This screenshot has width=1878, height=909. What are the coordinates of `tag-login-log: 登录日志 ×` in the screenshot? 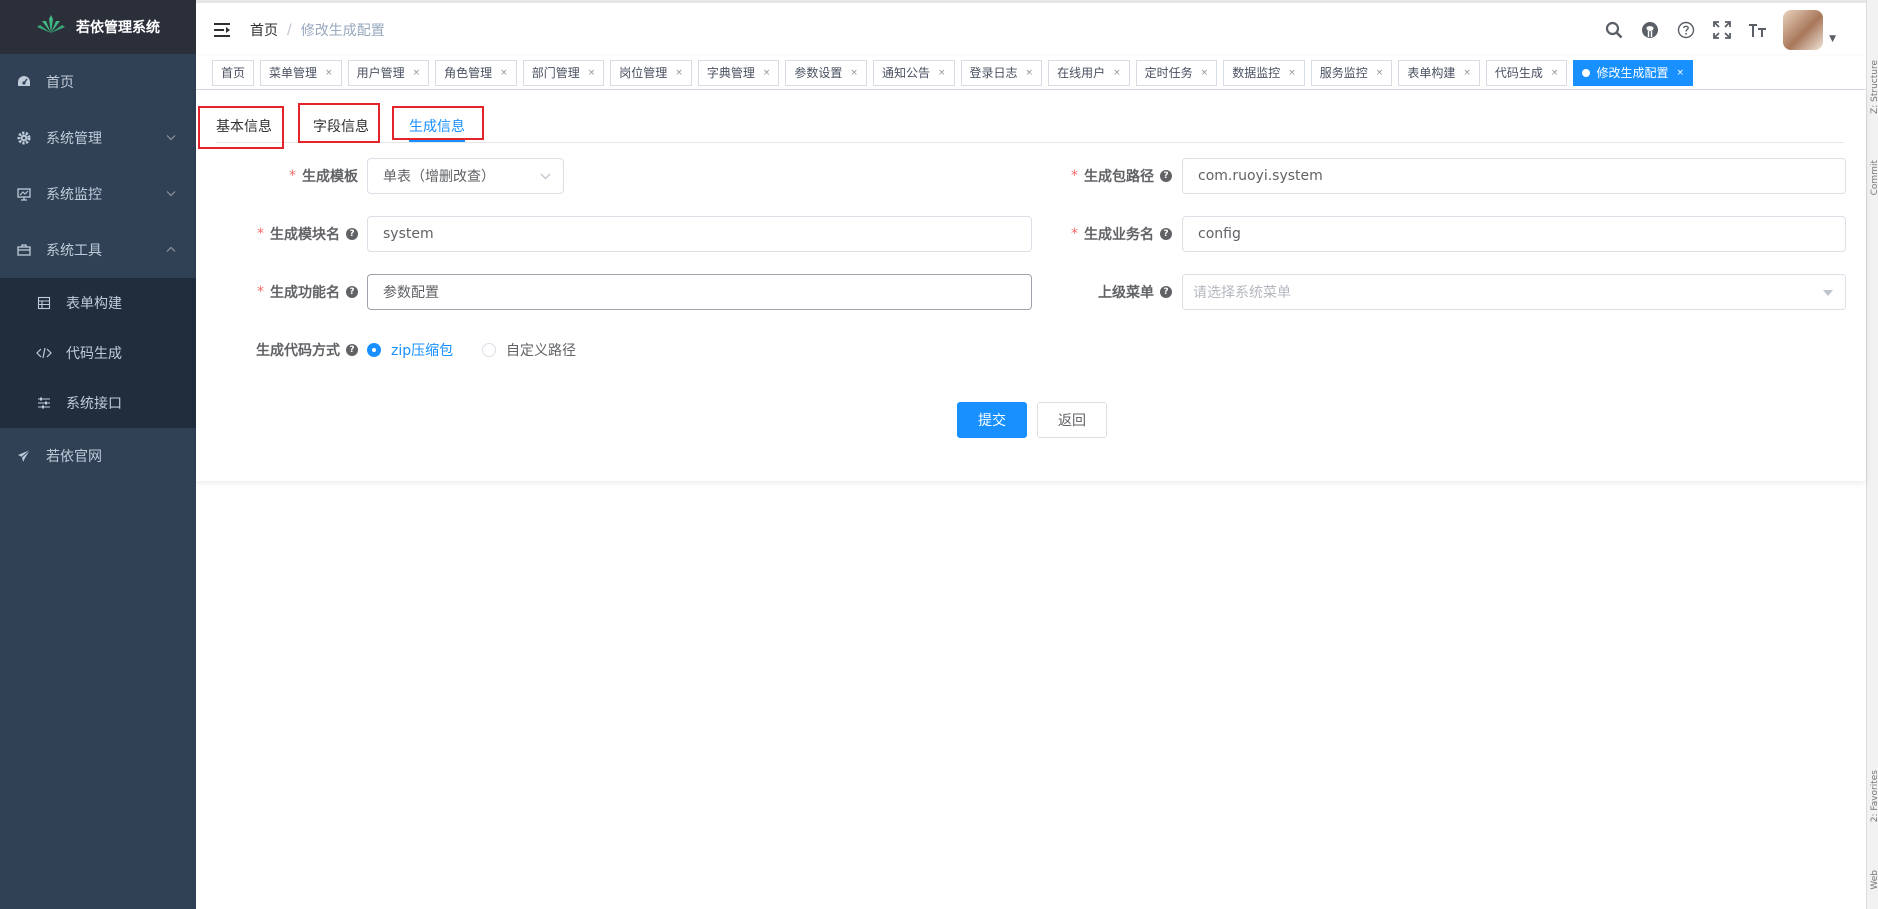 It's located at (1001, 72).